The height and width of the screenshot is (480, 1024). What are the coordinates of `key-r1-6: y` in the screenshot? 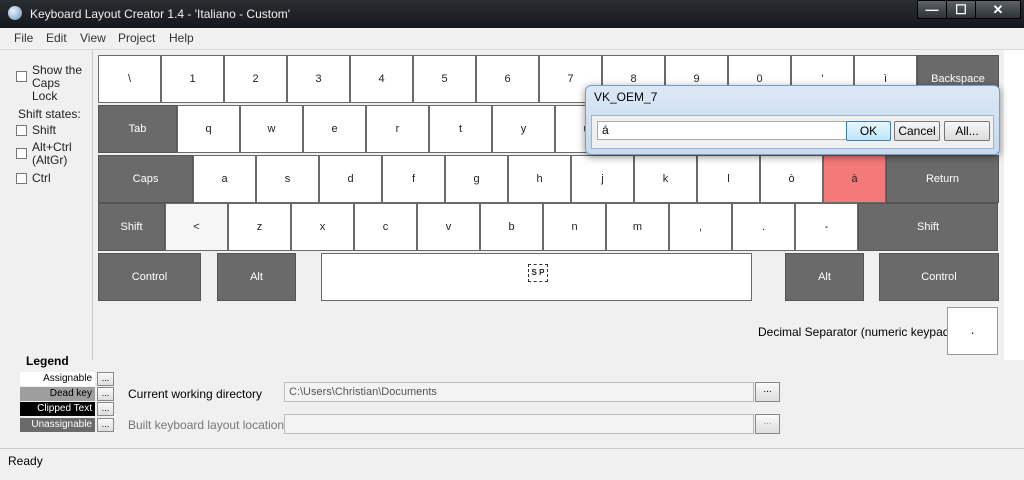 It's located at (523, 129).